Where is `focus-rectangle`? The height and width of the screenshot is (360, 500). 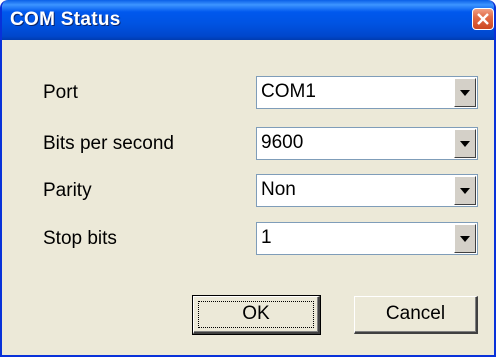
focus-rectangle is located at coordinates (256, 314).